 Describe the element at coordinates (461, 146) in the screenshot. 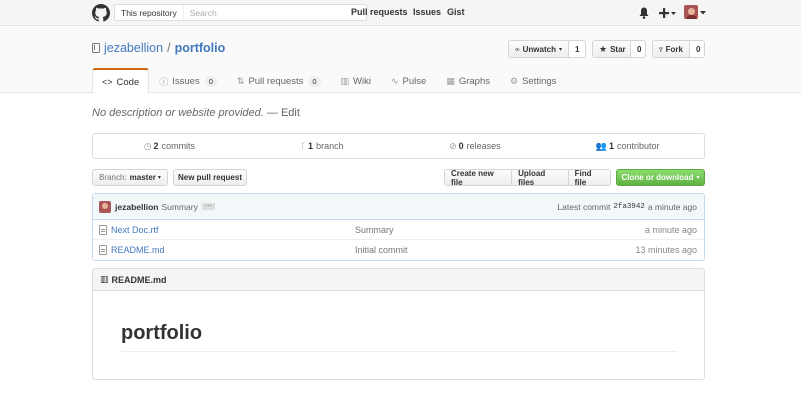

I see `releases-count: 0` at that location.